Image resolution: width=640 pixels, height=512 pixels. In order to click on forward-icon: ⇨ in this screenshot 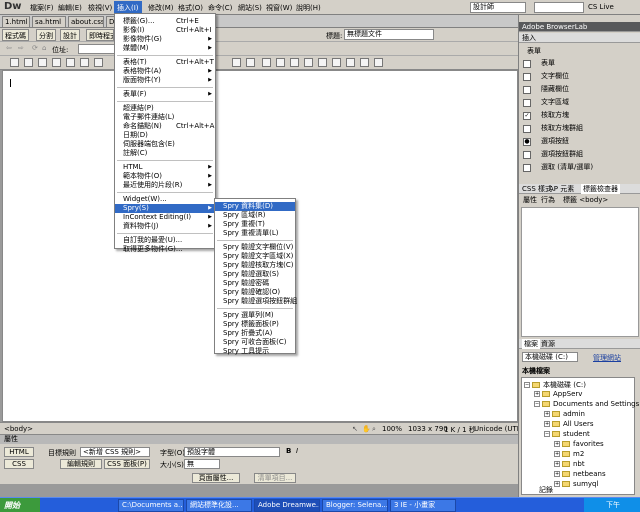, I will do `click(21, 48)`.